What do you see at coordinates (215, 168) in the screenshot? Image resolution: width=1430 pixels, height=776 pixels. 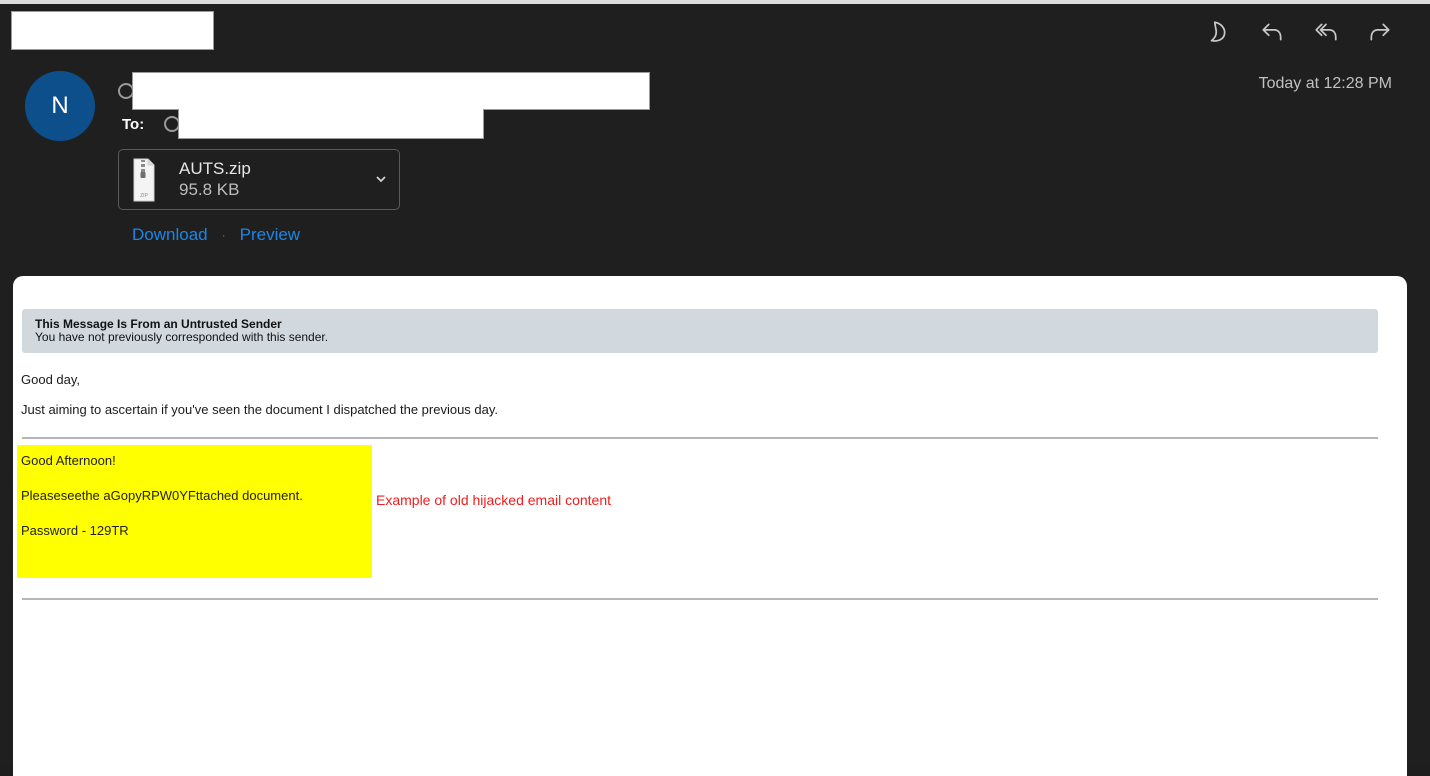 I see `attachment-file-name: AUTS.zip` at bounding box center [215, 168].